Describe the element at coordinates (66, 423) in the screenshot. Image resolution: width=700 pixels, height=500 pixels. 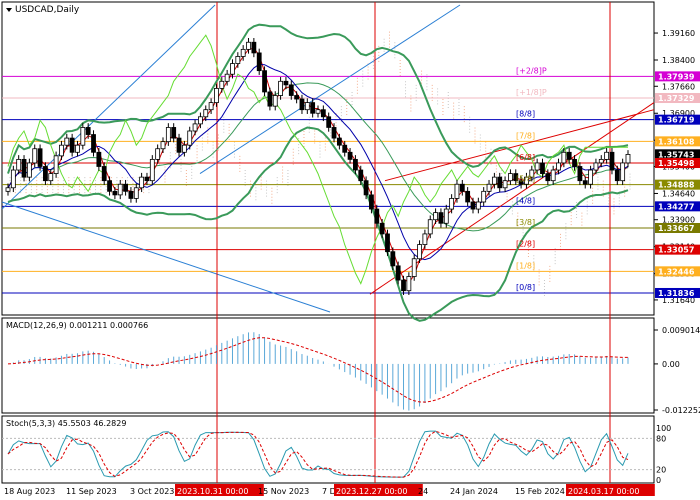
I see `stoch-title: Stoch(5,3,3) 45.5503 46.2829` at that location.